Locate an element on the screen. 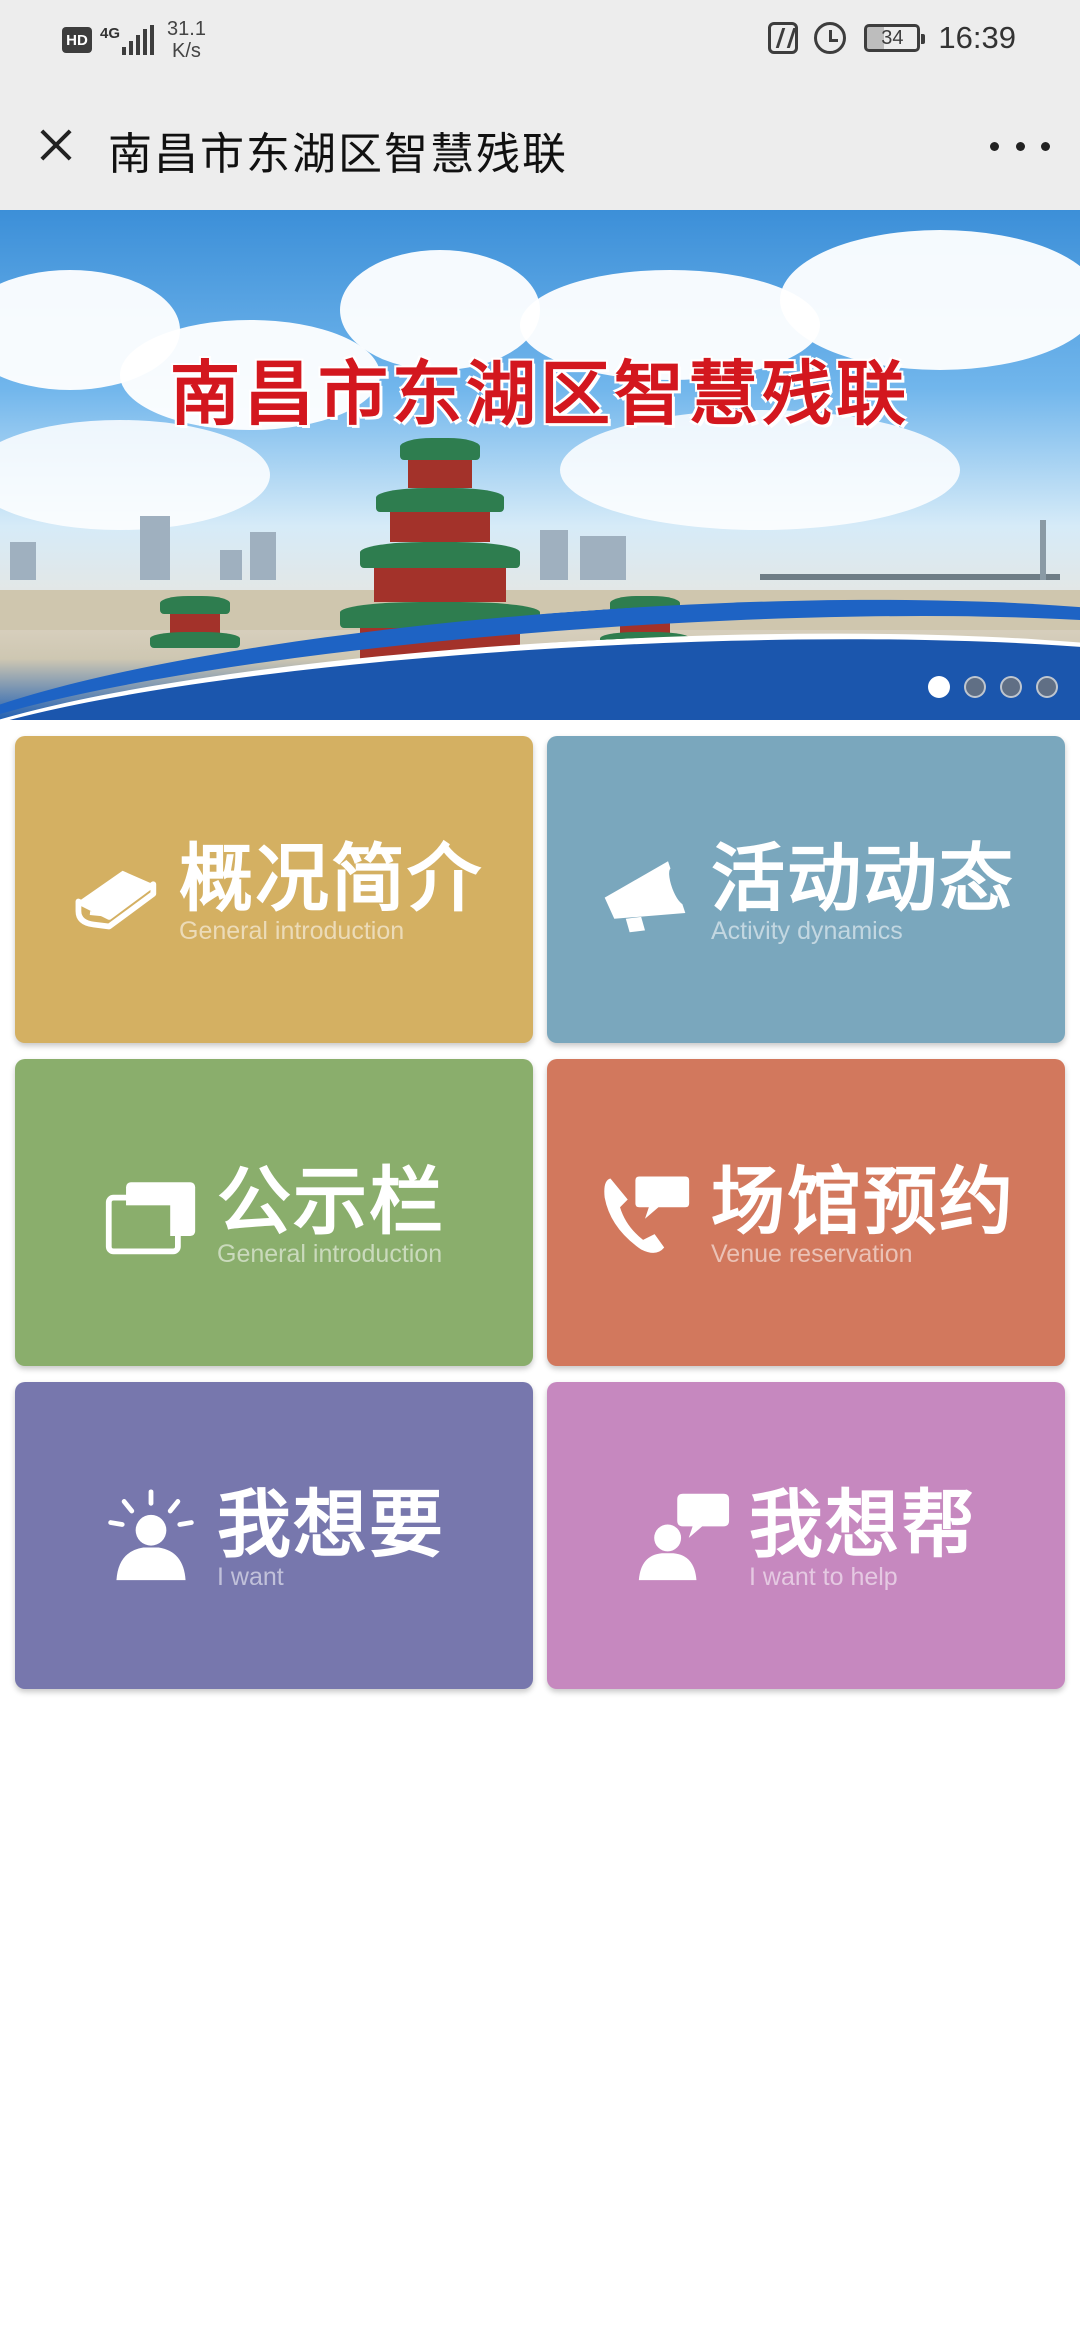  tile-subtitle: I want is located at coordinates (250, 1576).